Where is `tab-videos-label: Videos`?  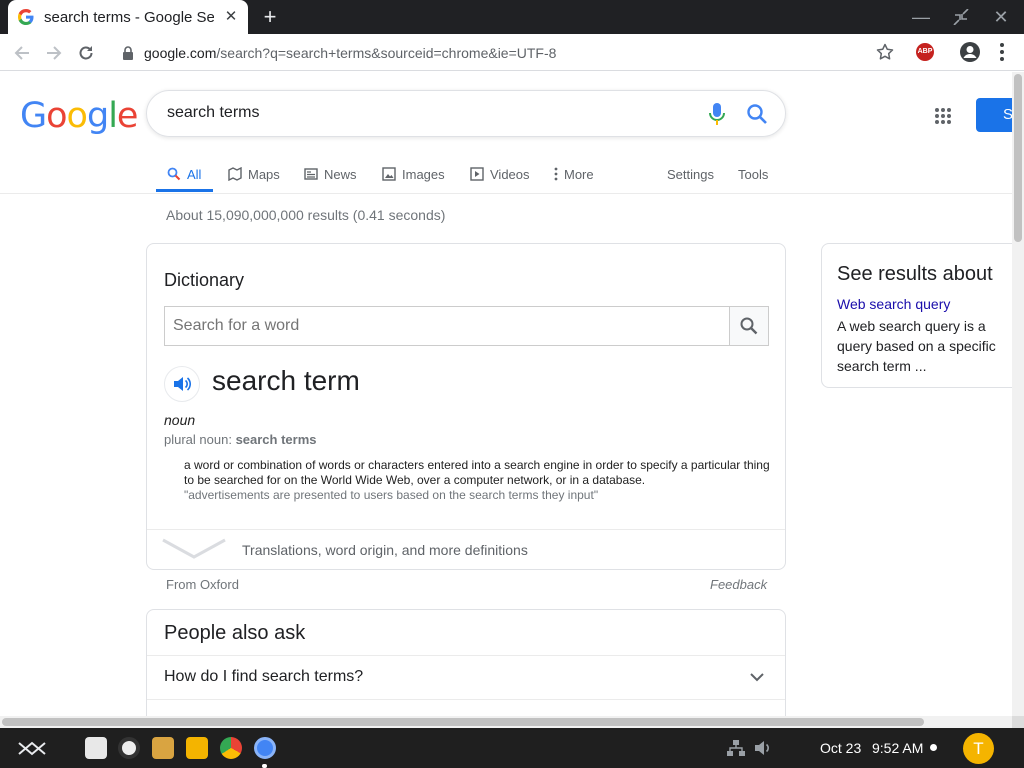 tab-videos-label: Videos is located at coordinates (510, 174).